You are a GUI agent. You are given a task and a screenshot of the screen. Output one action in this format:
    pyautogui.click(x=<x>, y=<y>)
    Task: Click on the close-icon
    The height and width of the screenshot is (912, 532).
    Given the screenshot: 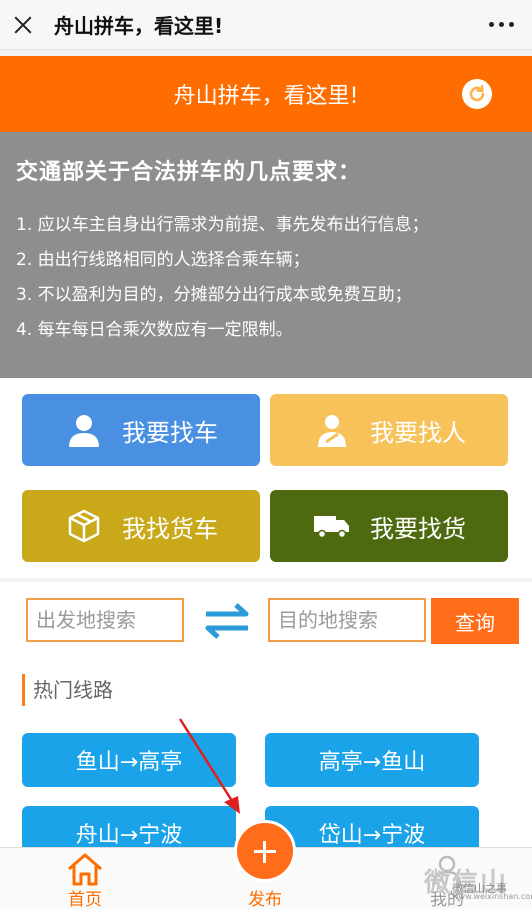 What is the action you would take?
    pyautogui.click(x=23, y=25)
    